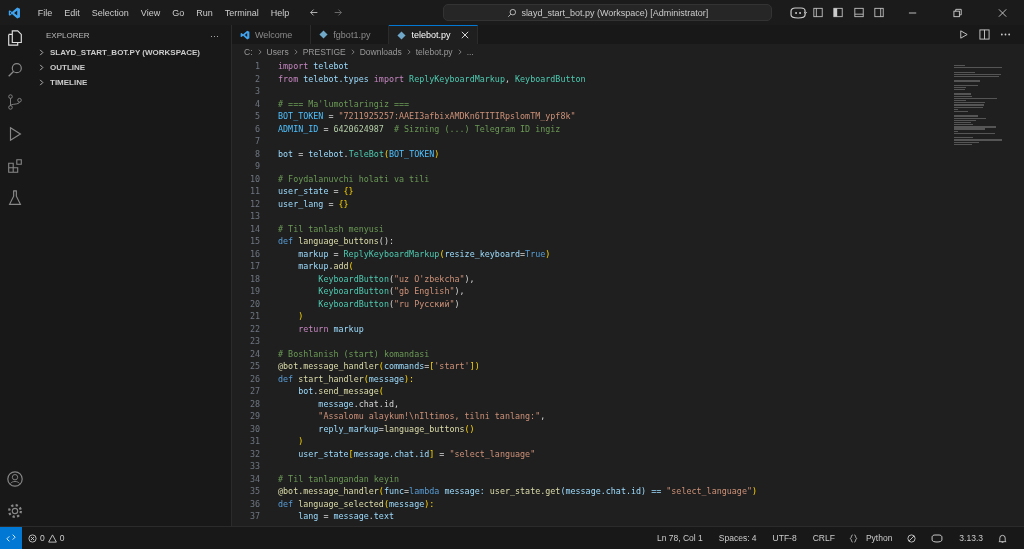 The image size is (1024, 549). I want to click on code-line: user_lang = {}, so click(313, 203).